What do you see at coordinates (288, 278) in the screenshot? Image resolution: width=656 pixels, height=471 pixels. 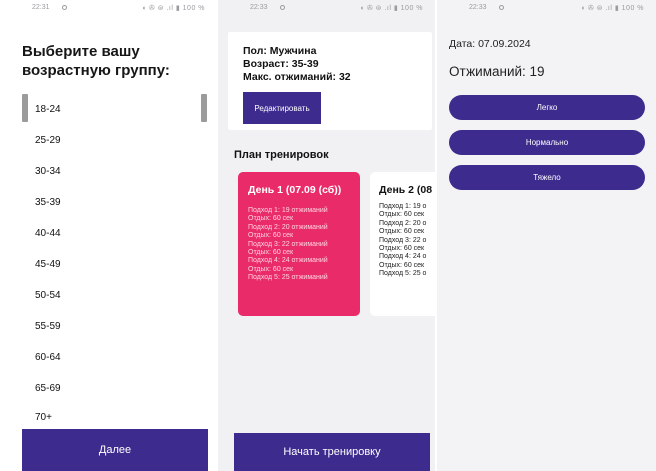 I see `set-line: Подход 5: 25 отжиманий` at bounding box center [288, 278].